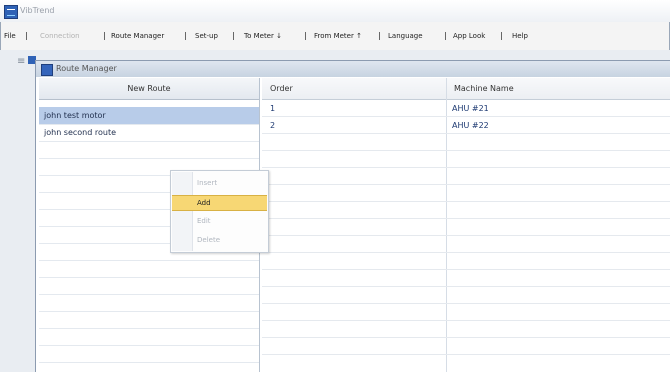 This screenshot has height=372, width=670. What do you see at coordinates (86, 68) in the screenshot?
I see `window-title: Route Manager` at bounding box center [86, 68].